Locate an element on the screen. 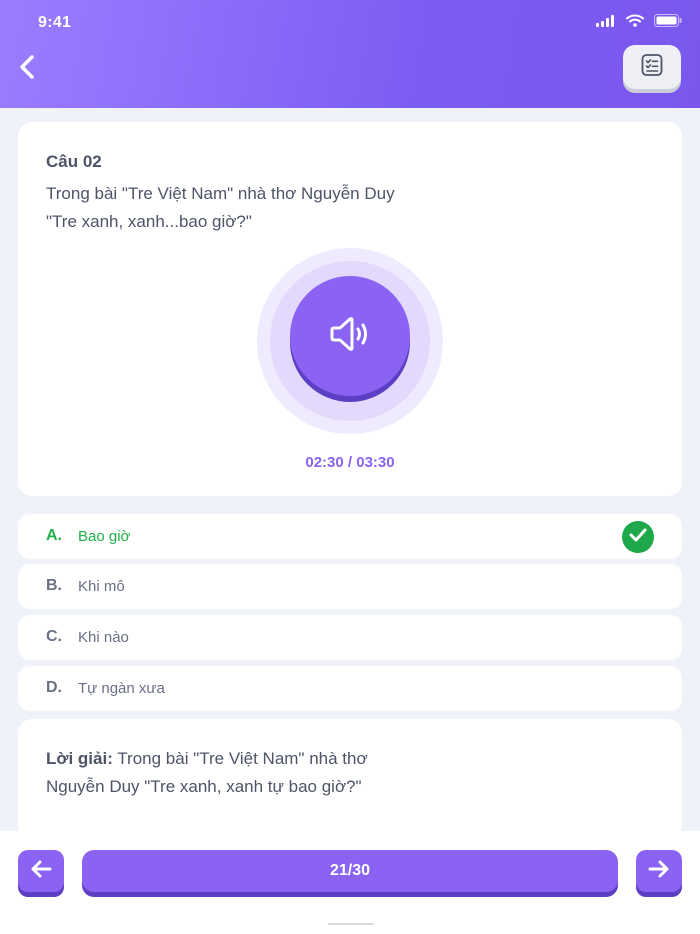 The image size is (700, 934). speaker-icon is located at coordinates (350, 336).